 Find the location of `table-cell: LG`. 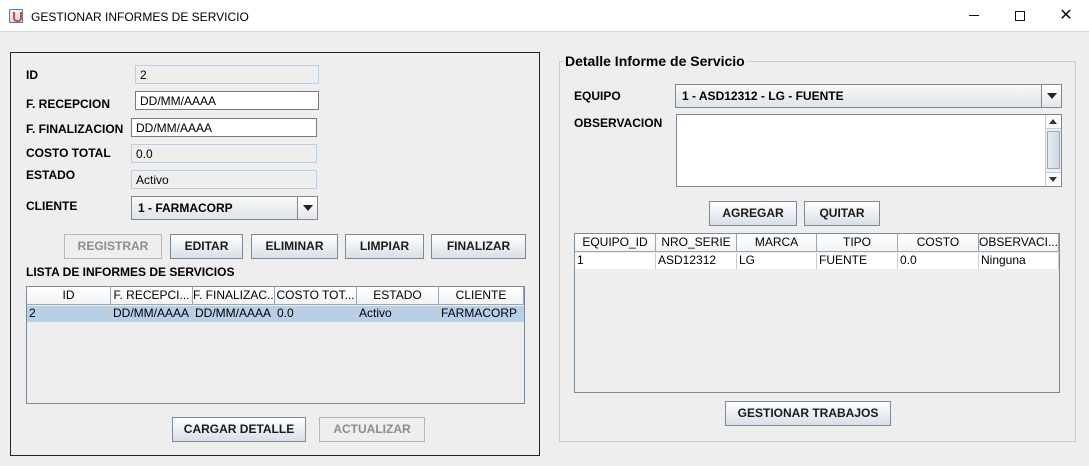

table-cell: LG is located at coordinates (777, 261).